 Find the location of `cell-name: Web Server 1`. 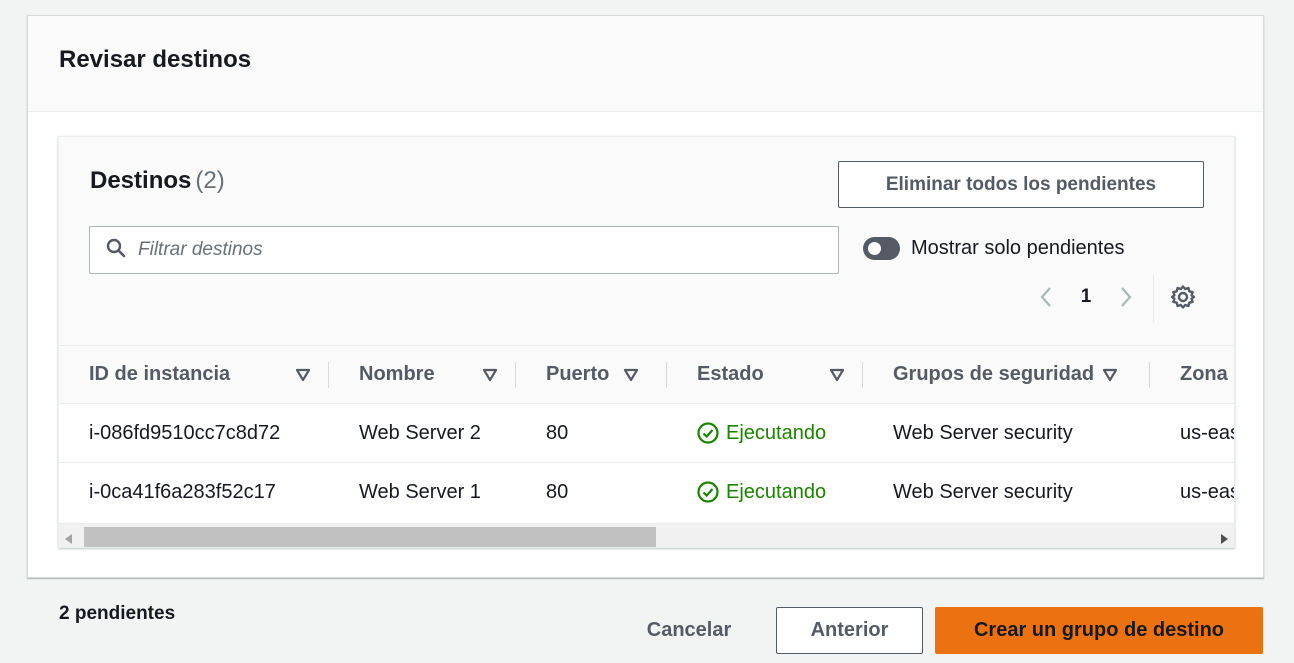

cell-name: Web Server 1 is located at coordinates (422, 492).